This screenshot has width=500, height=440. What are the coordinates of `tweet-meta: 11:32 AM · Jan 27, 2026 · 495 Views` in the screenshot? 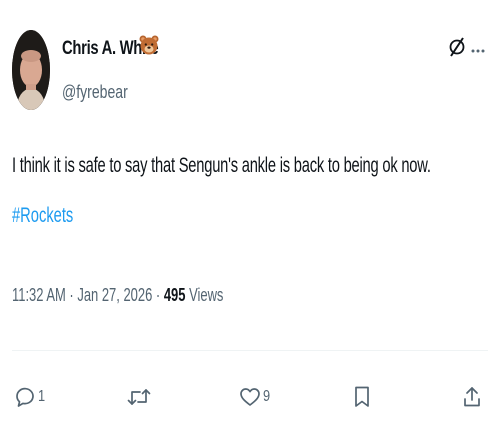 It's located at (117, 295).